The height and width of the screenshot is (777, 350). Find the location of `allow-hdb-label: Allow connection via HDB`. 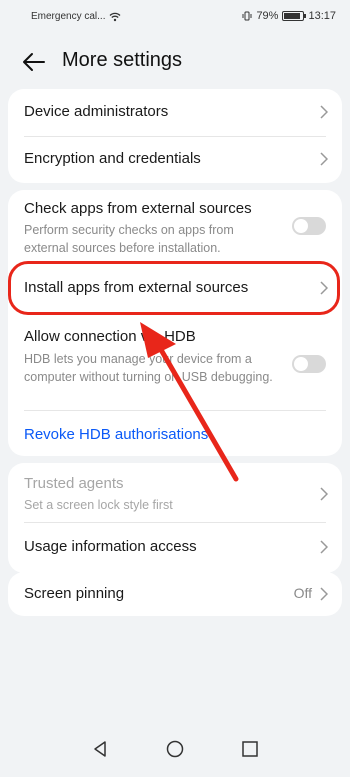

allow-hdb-label: Allow connection via HDB is located at coordinates (110, 336).